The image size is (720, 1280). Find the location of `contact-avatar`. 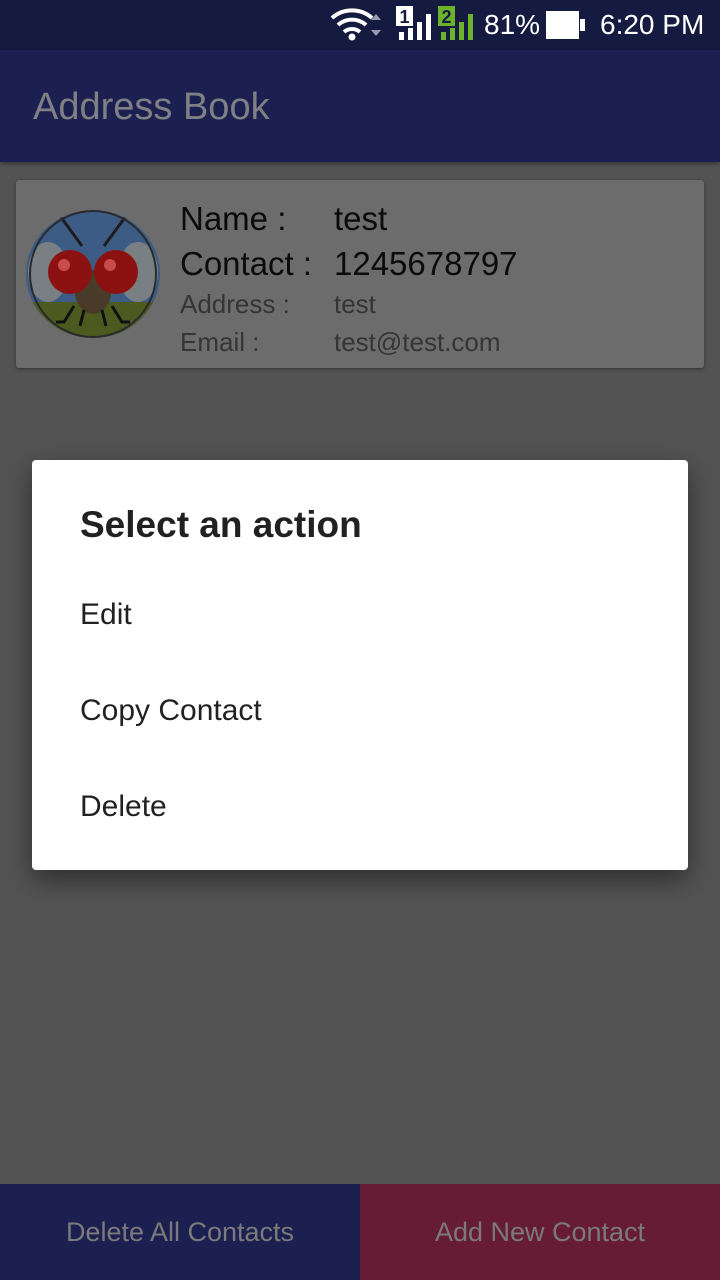

contact-avatar is located at coordinates (93, 274).